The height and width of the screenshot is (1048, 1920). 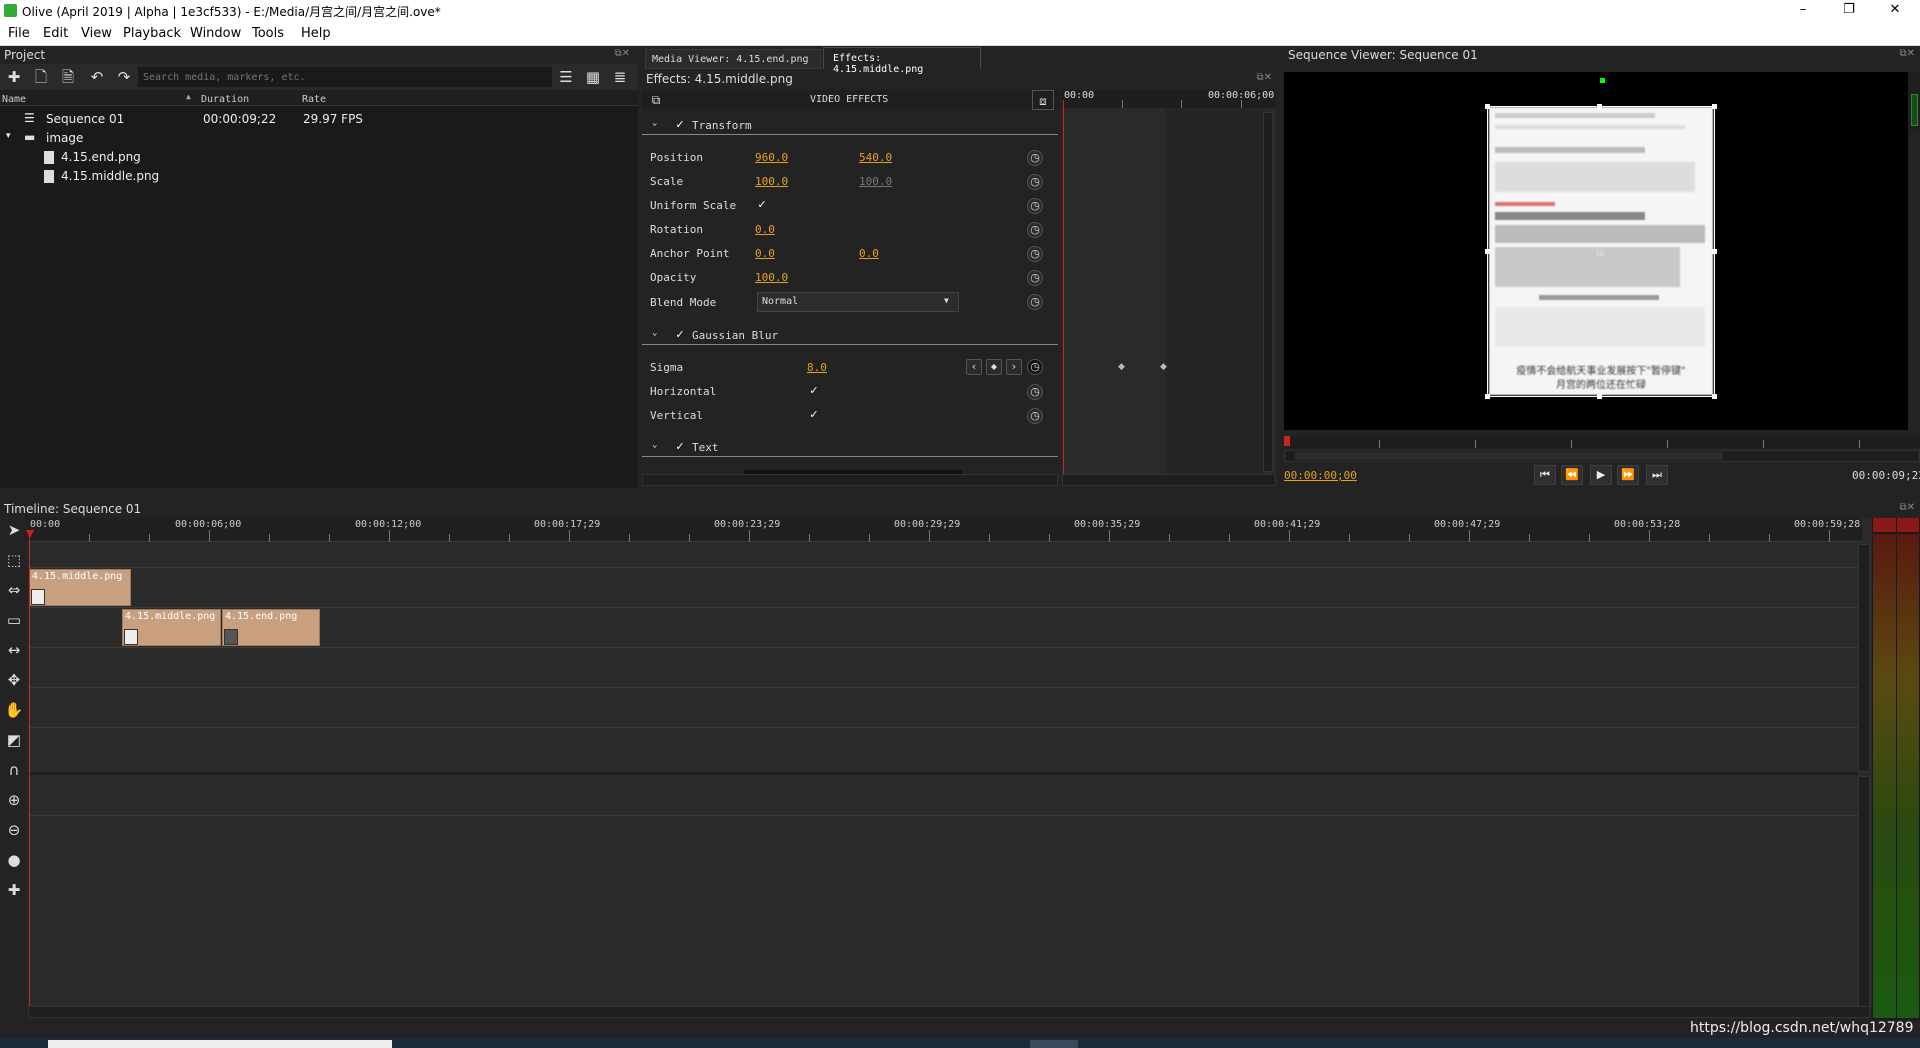 What do you see at coordinates (1169, 480) in the screenshot?
I see `keyframe-horizontal-scrollbar` at bounding box center [1169, 480].